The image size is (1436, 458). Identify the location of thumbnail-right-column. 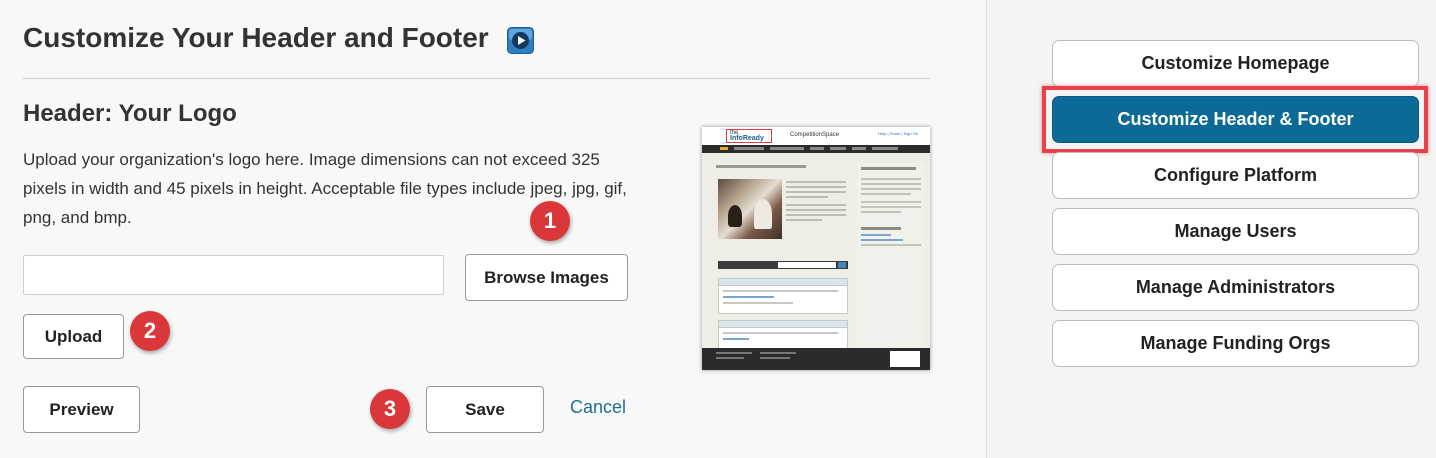
(891, 255).